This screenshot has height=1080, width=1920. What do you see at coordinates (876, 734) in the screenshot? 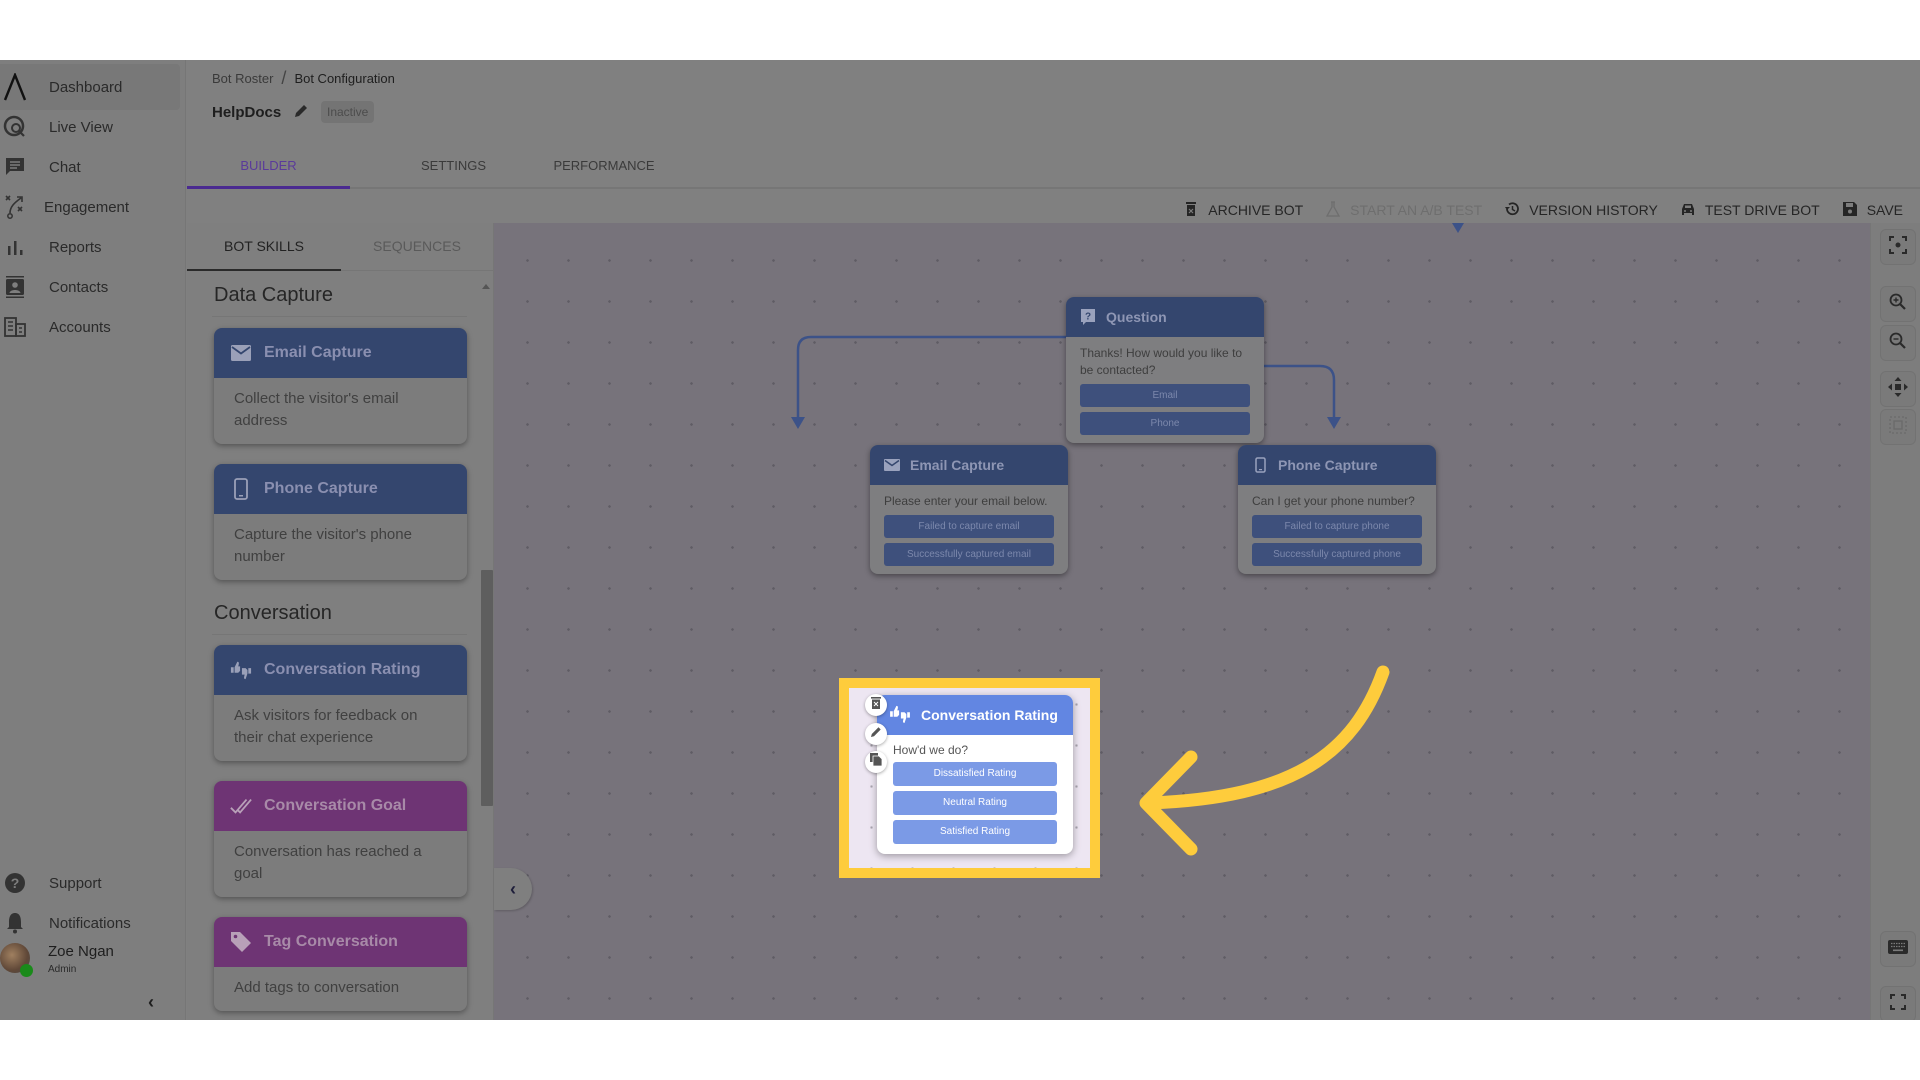
I see `edit-node-button` at bounding box center [876, 734].